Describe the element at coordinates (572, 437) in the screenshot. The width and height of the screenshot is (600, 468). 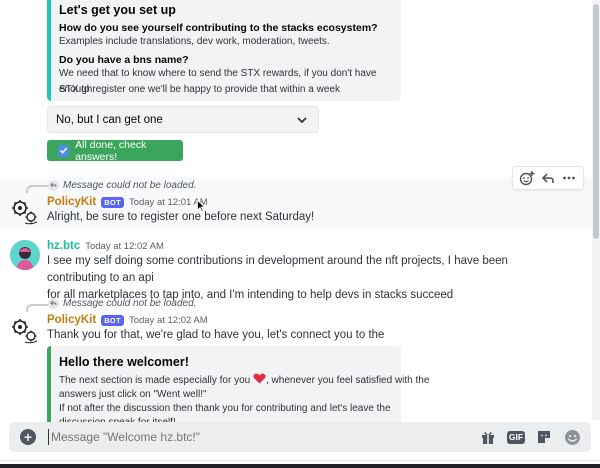
I see `emoji-icon` at that location.